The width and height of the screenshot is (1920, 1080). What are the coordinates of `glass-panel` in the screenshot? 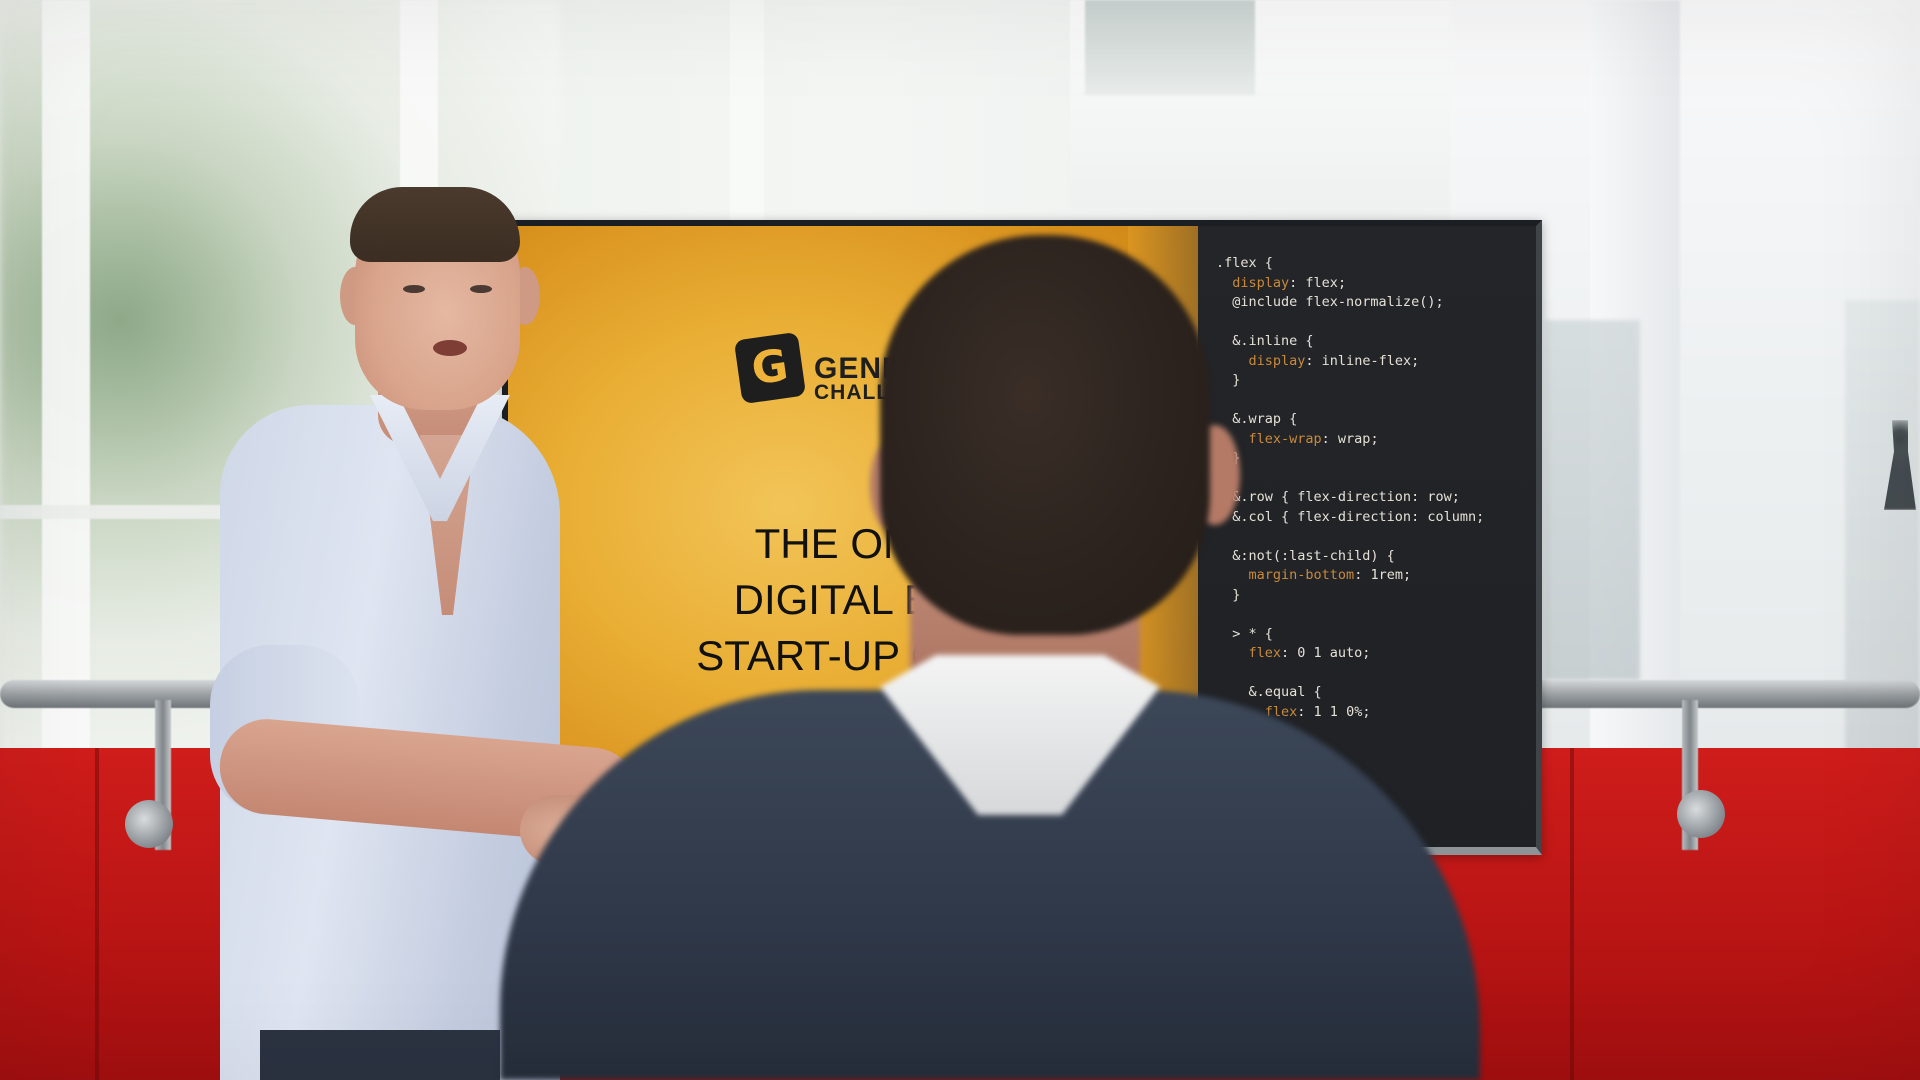 It's located at (1592, 500).